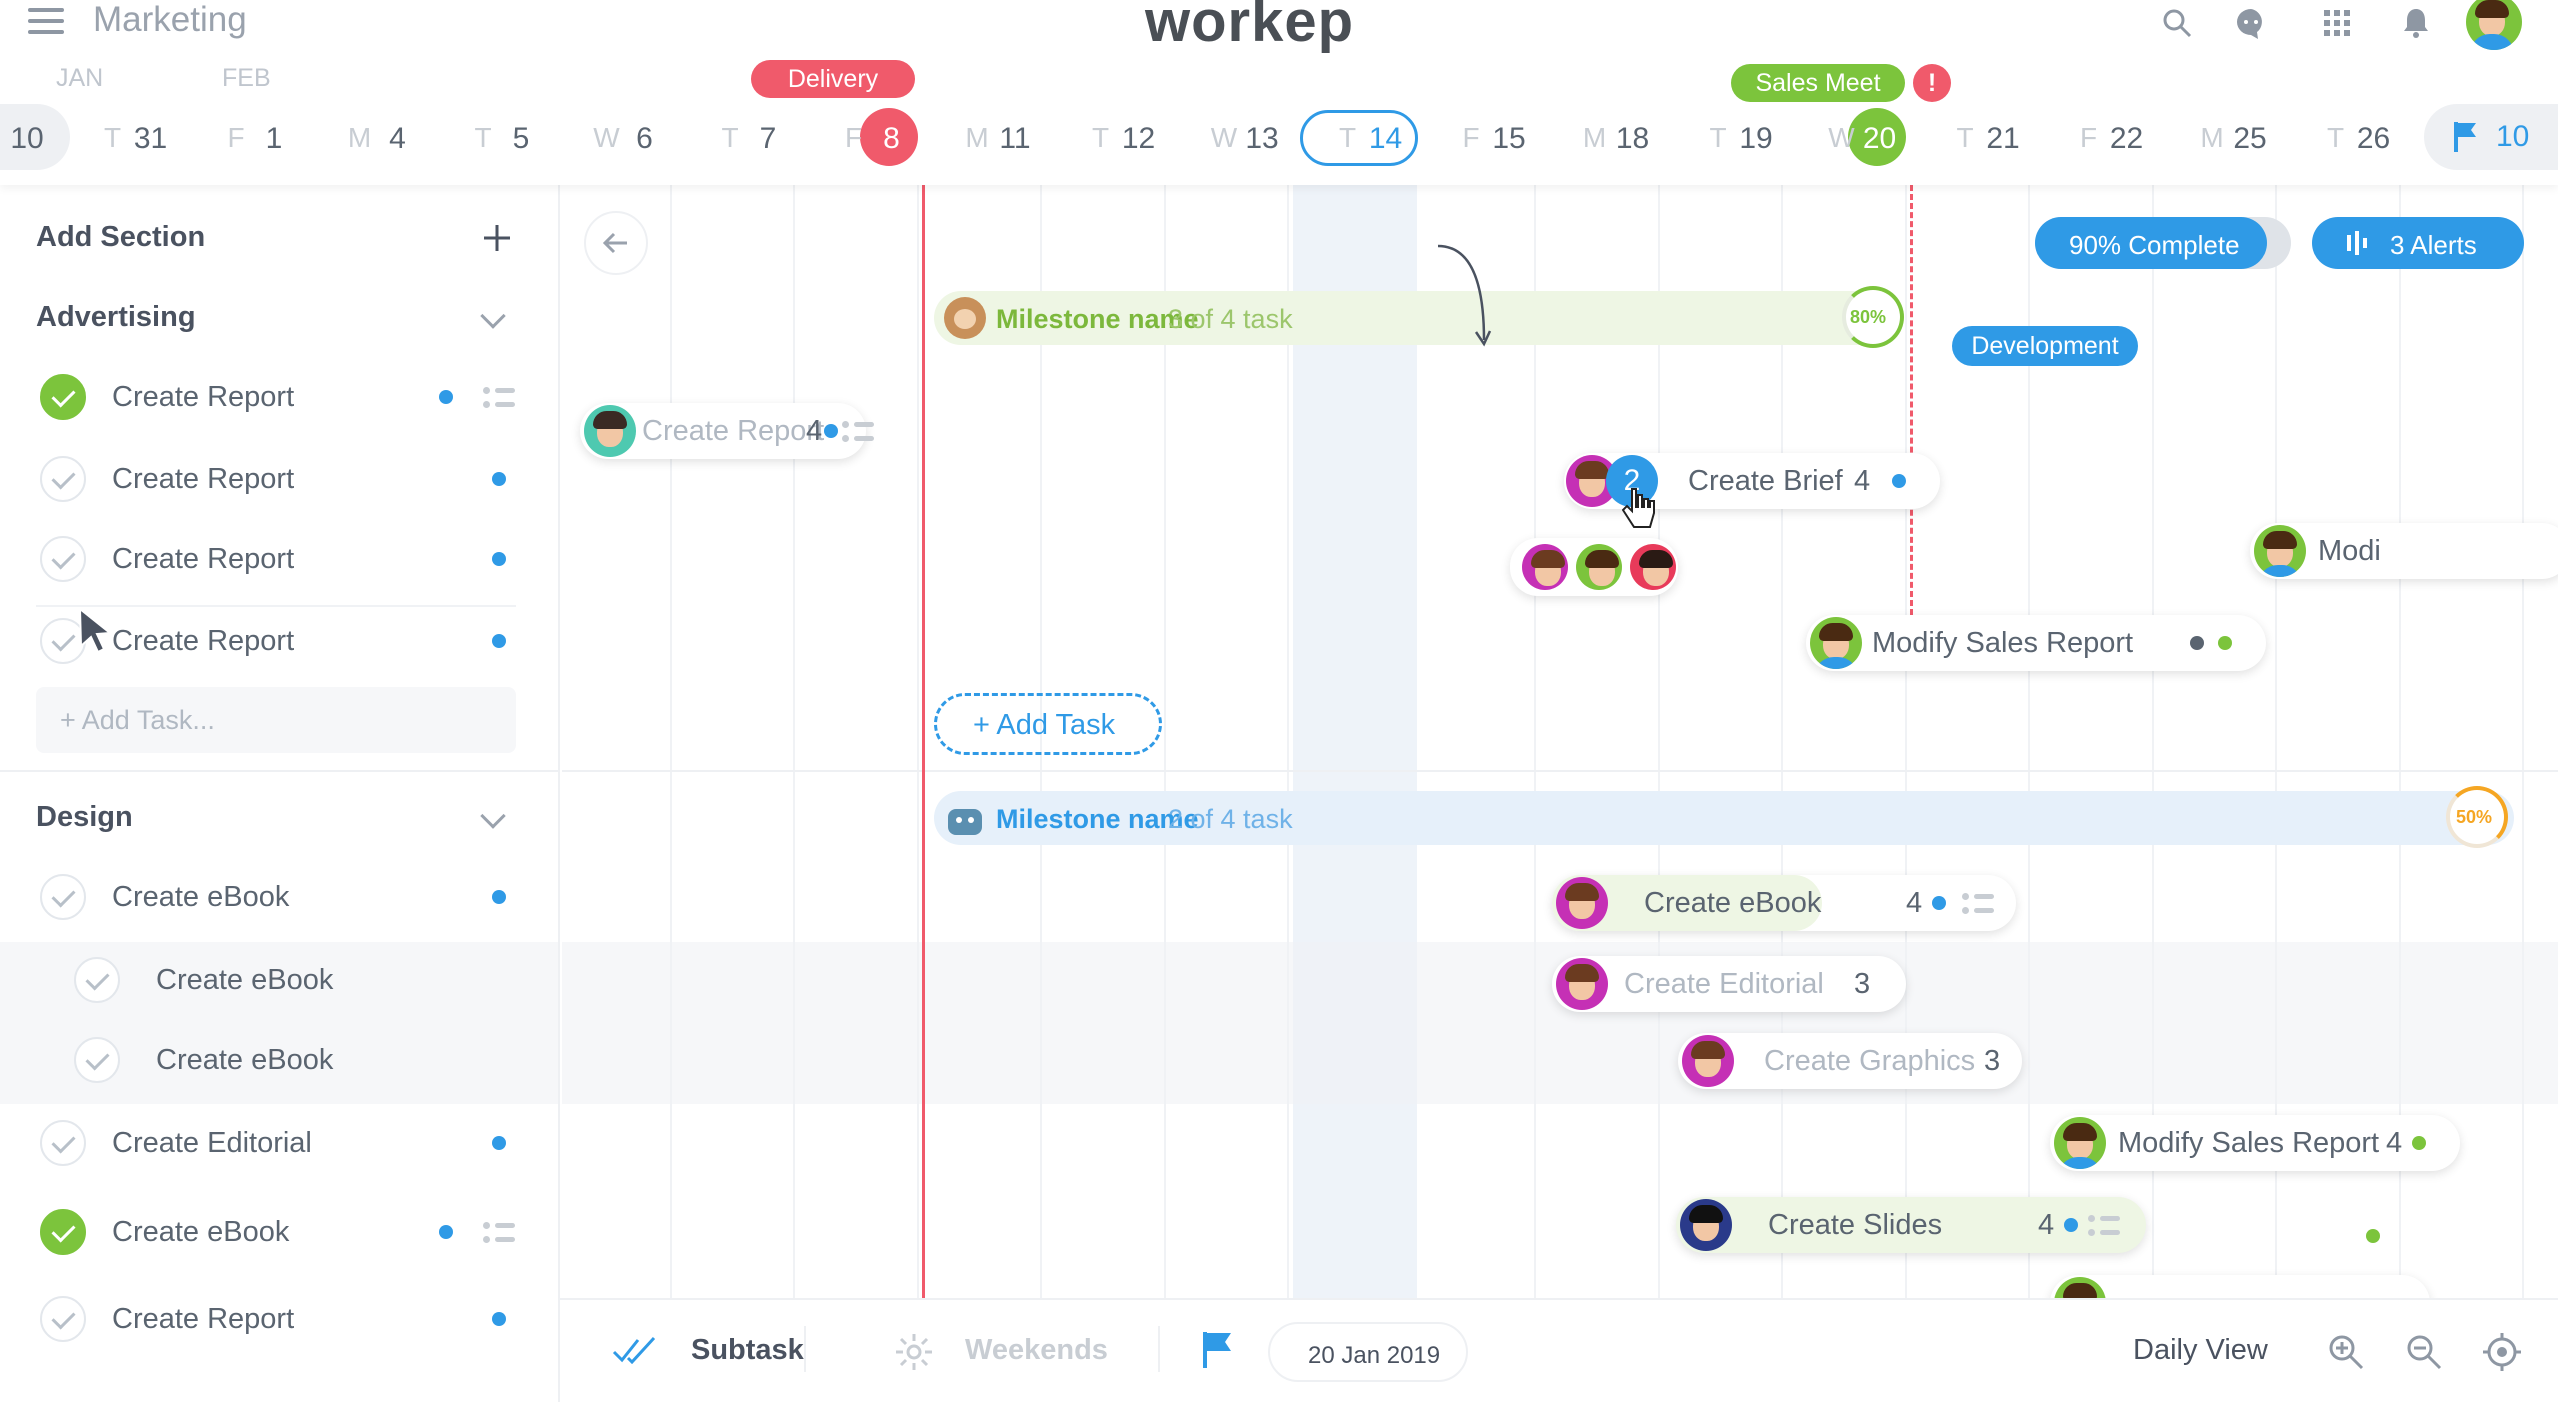  I want to click on day-label: 15, so click(1509, 139).